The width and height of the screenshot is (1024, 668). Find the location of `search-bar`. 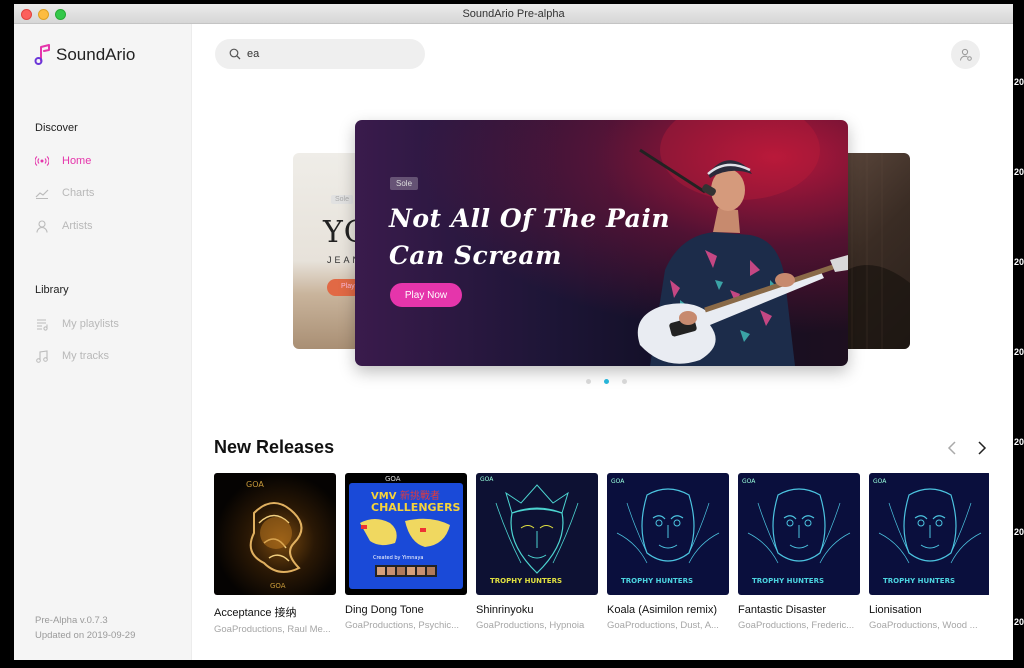

search-bar is located at coordinates (320, 54).